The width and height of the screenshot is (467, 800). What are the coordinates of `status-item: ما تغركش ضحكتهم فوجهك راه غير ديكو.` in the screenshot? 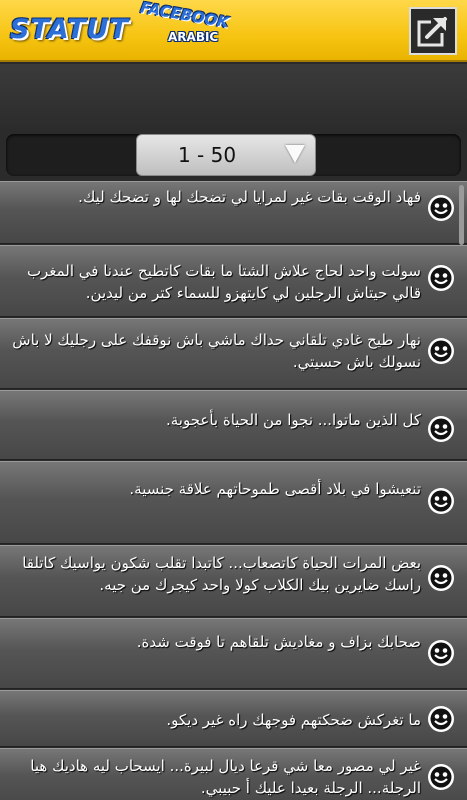 It's located at (233, 718).